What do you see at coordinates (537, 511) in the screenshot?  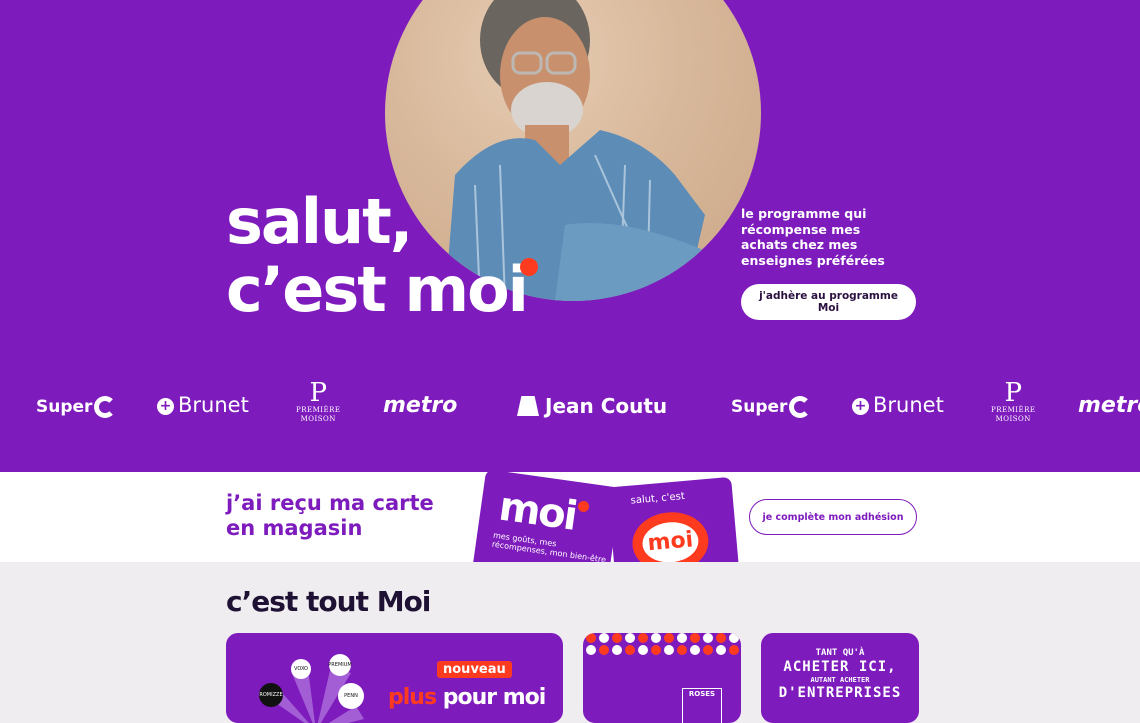 I see `moi-card-word: moi` at bounding box center [537, 511].